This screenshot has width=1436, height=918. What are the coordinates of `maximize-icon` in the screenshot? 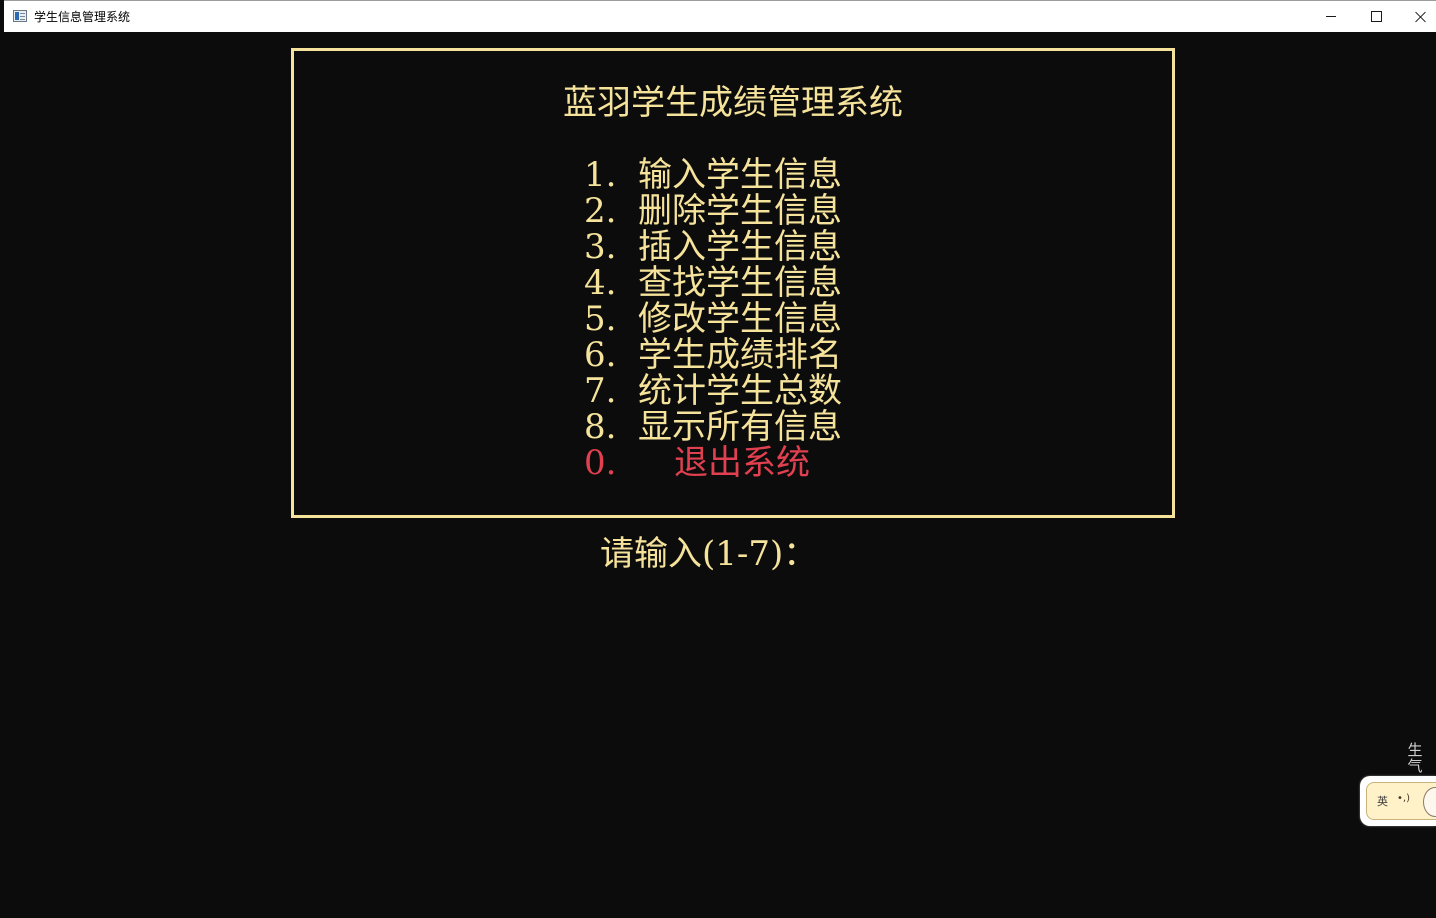 It's located at (1376, 16).